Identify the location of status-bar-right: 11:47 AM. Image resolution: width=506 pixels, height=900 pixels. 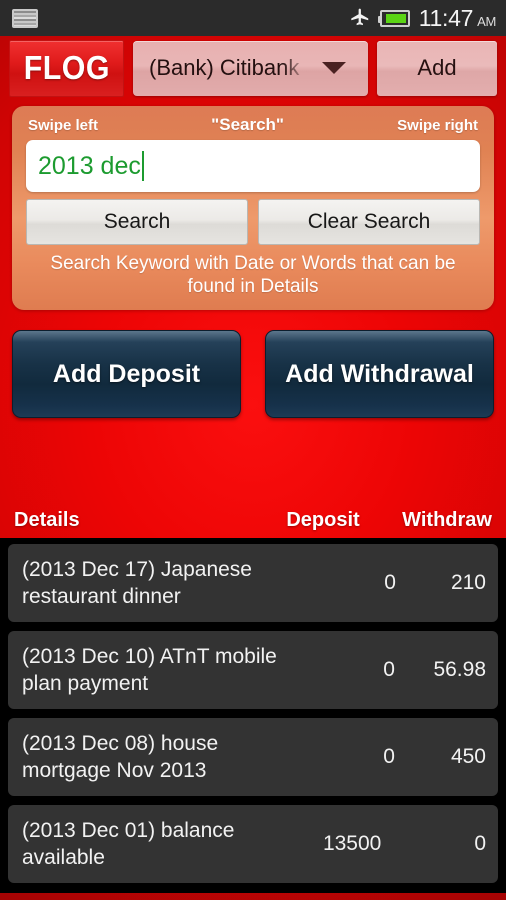
(422, 18).